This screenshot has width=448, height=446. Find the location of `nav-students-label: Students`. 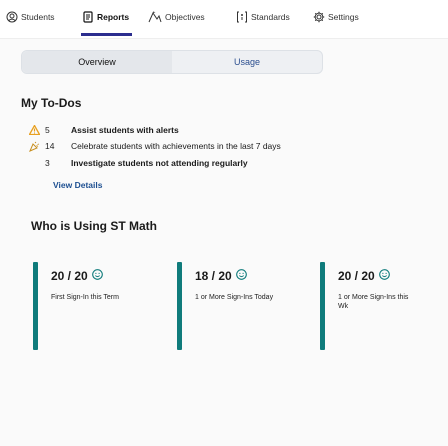

nav-students-label: Students is located at coordinates (38, 17).